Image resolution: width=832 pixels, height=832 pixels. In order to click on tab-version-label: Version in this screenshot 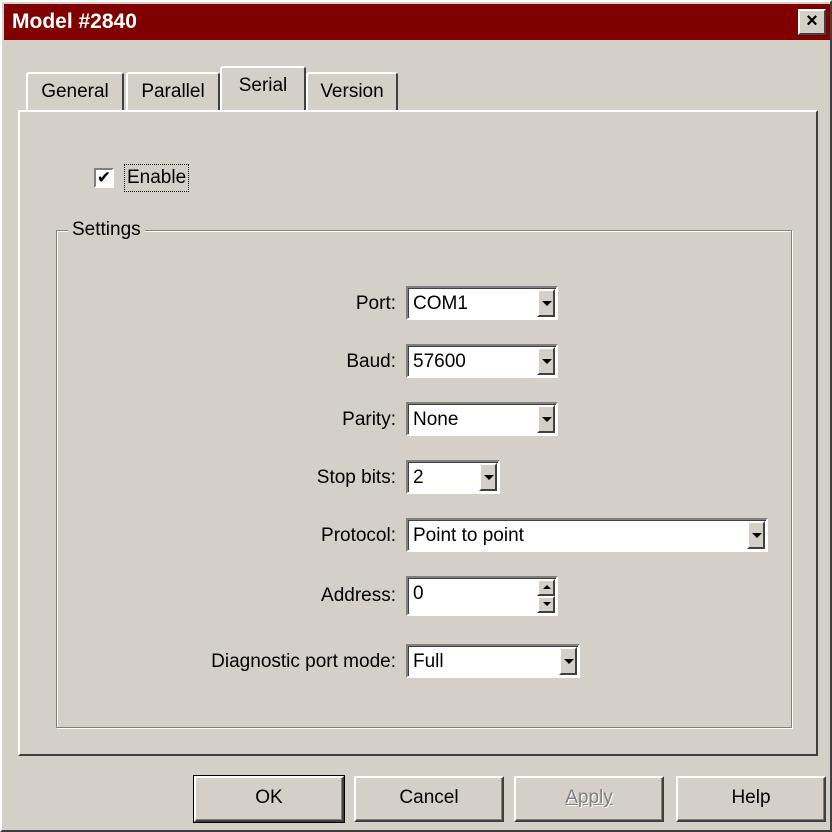, I will do `click(352, 91)`.